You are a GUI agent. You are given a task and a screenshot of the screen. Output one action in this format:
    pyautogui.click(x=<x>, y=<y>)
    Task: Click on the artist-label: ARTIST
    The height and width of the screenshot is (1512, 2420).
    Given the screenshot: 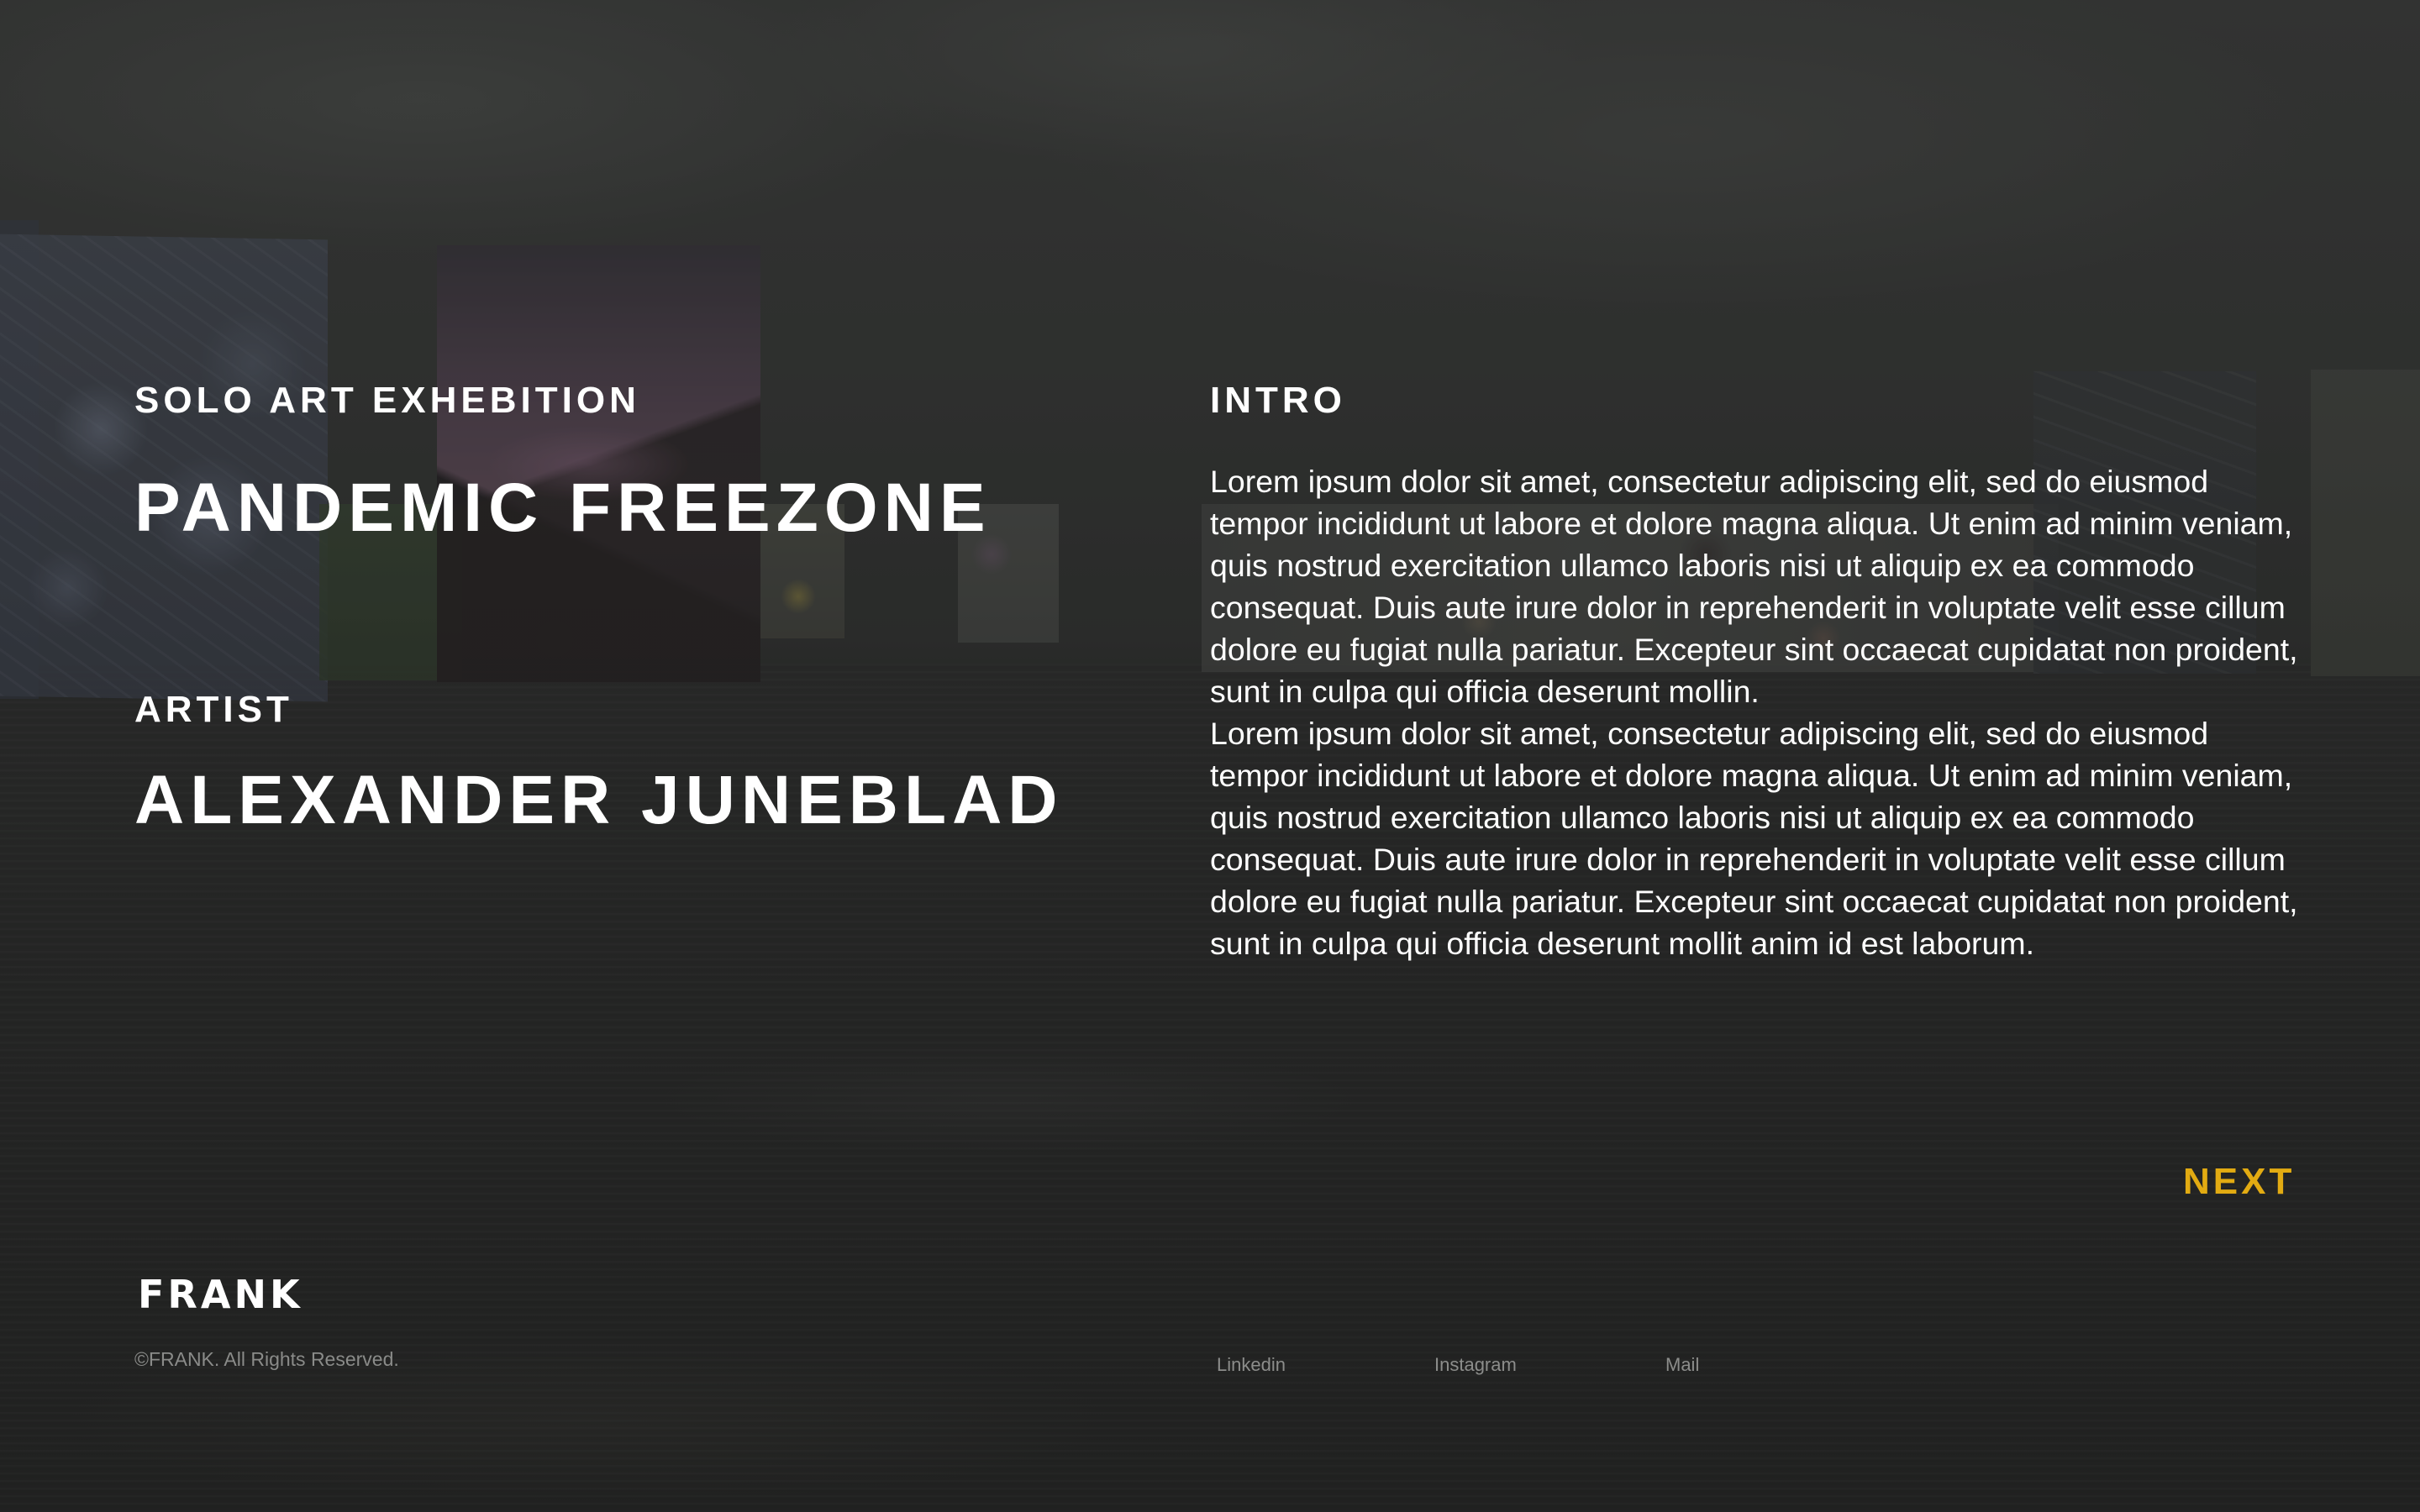 What is the action you would take?
    pyautogui.click(x=214, y=709)
    